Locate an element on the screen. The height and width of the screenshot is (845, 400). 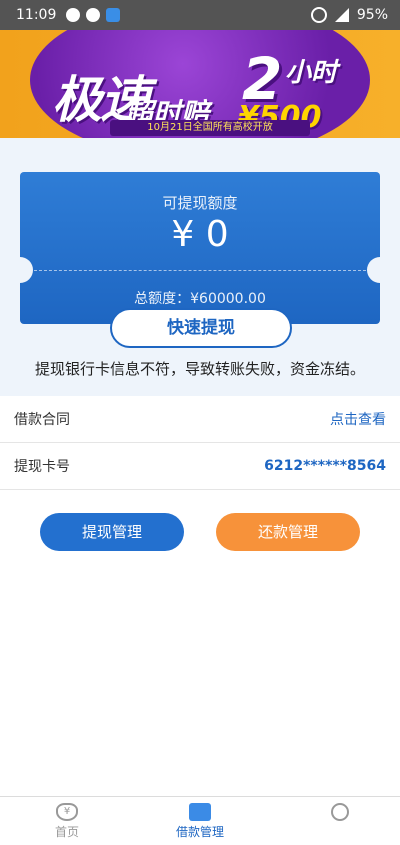
repay-manage-button: 还款管理 is located at coordinates (288, 532).